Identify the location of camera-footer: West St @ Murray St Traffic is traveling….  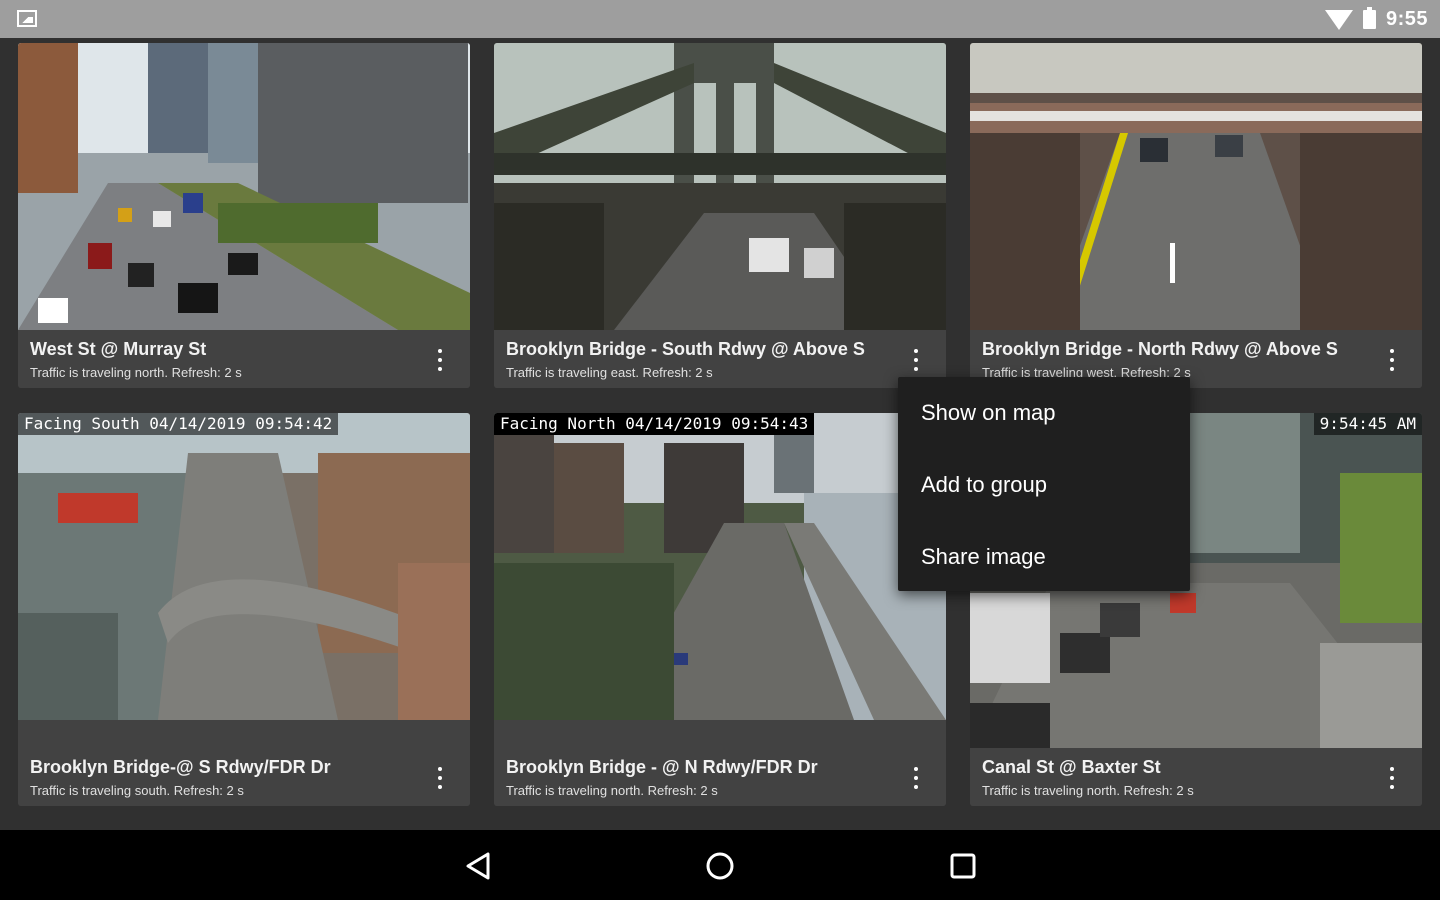
(244, 359).